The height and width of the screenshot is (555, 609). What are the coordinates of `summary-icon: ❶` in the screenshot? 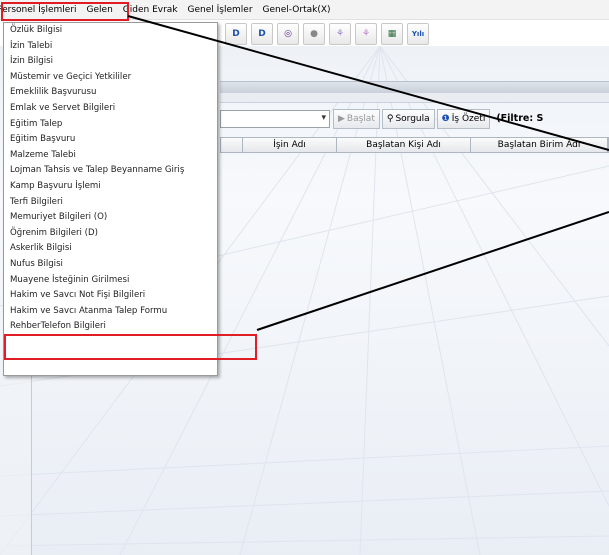 It's located at (445, 119).